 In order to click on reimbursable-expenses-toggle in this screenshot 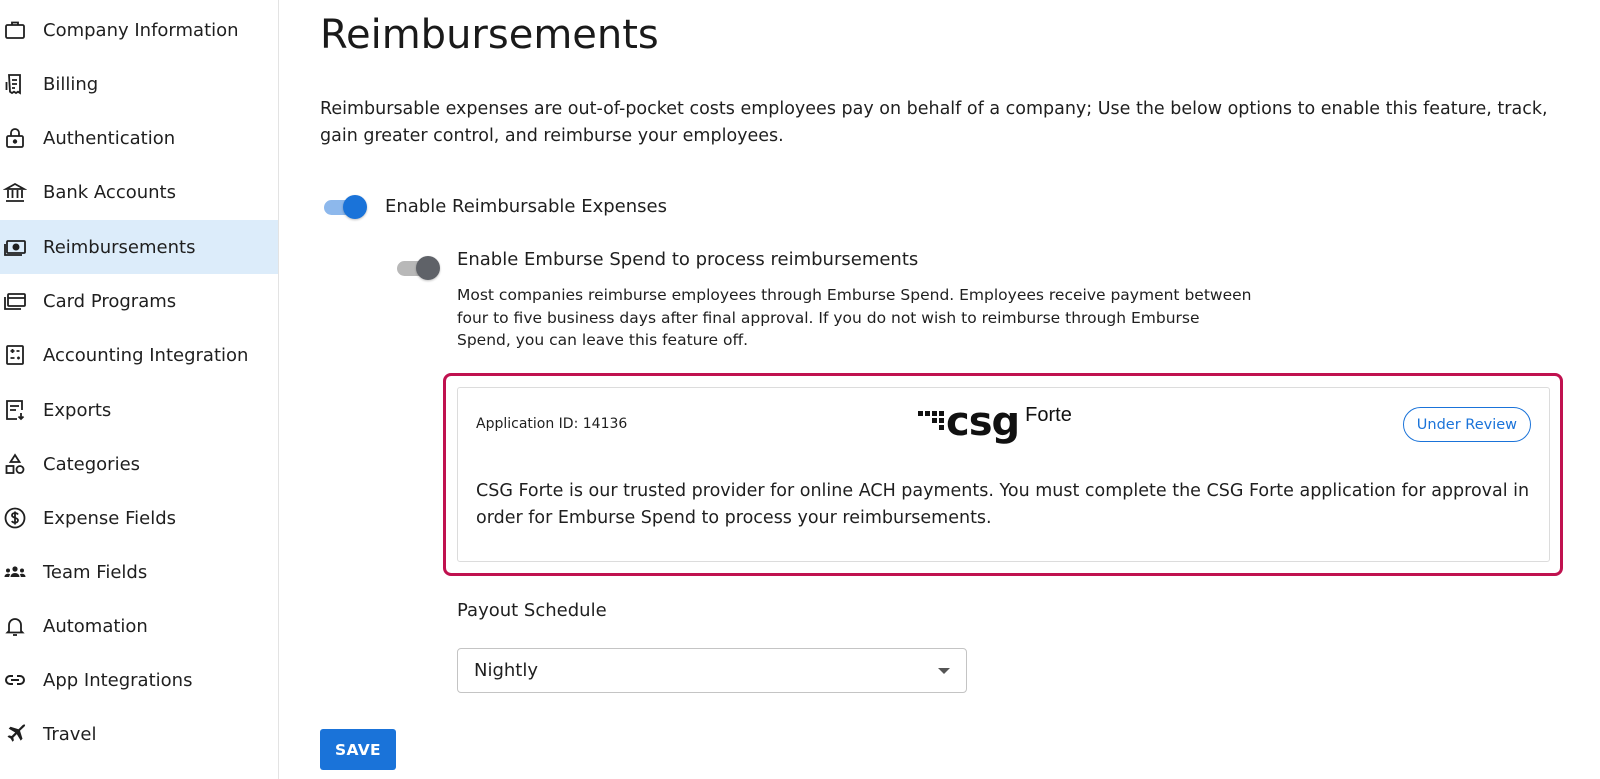, I will do `click(344, 207)`.